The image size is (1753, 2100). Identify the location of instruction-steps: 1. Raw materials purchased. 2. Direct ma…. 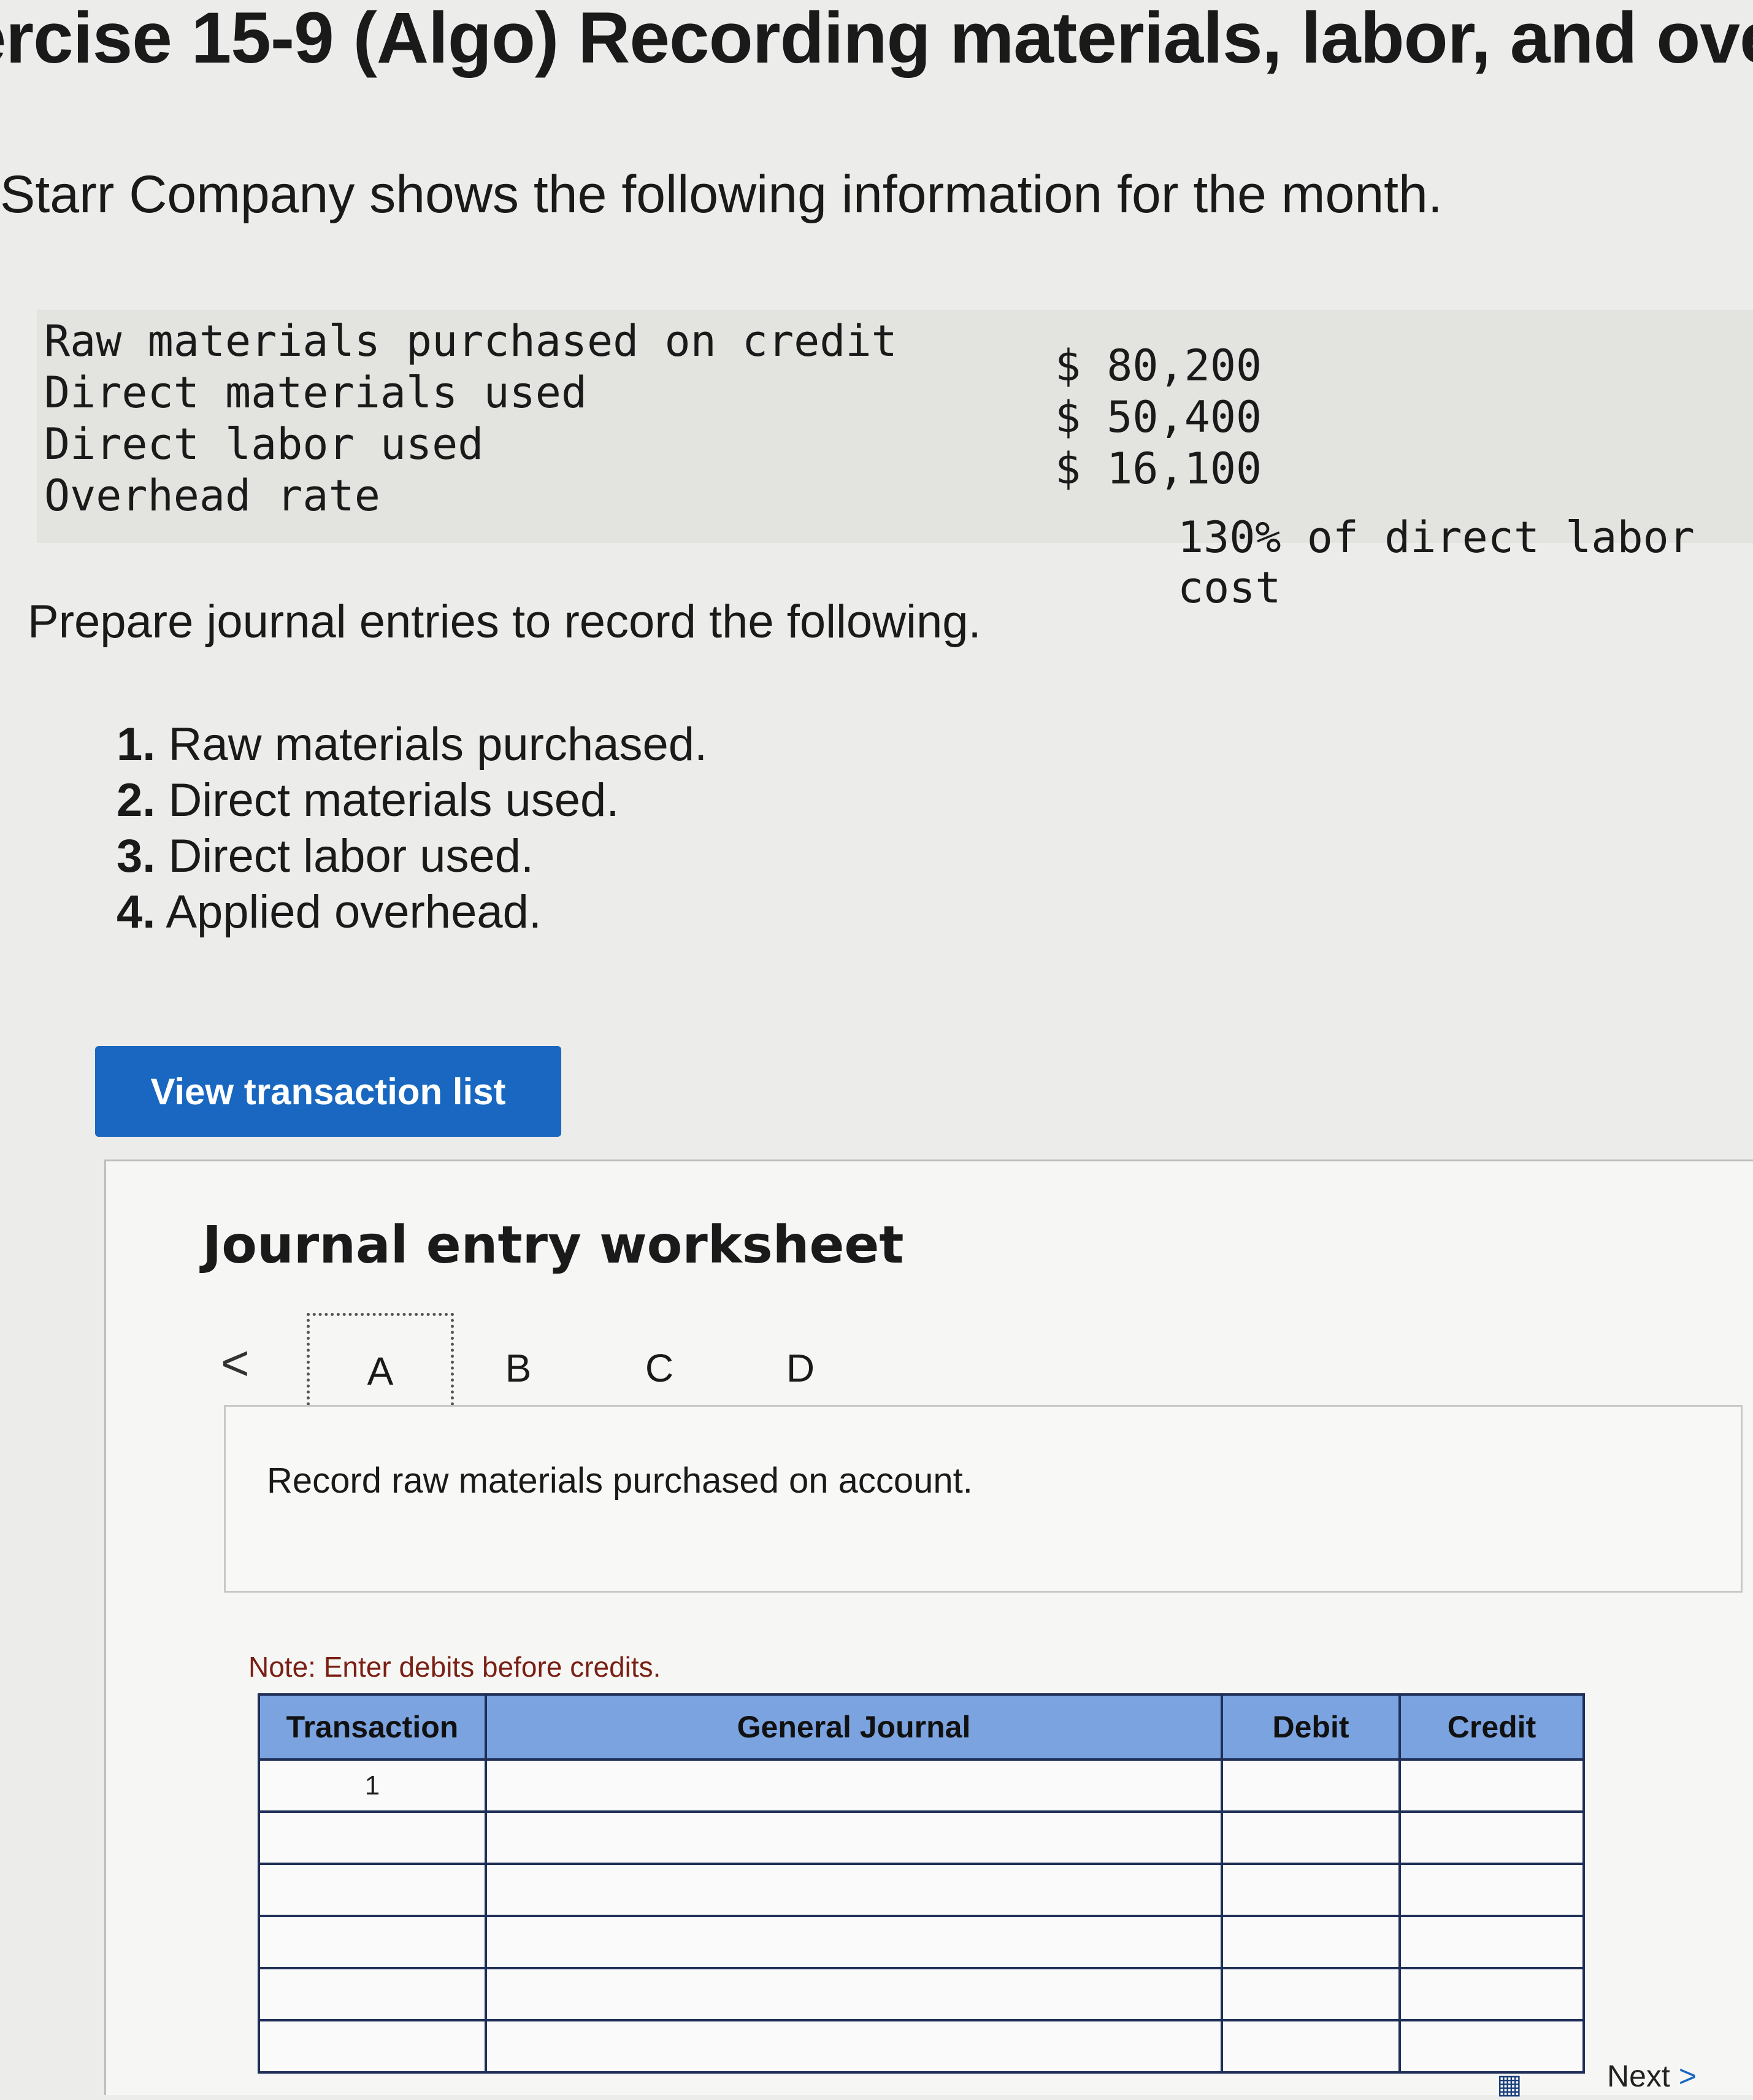
(412, 829).